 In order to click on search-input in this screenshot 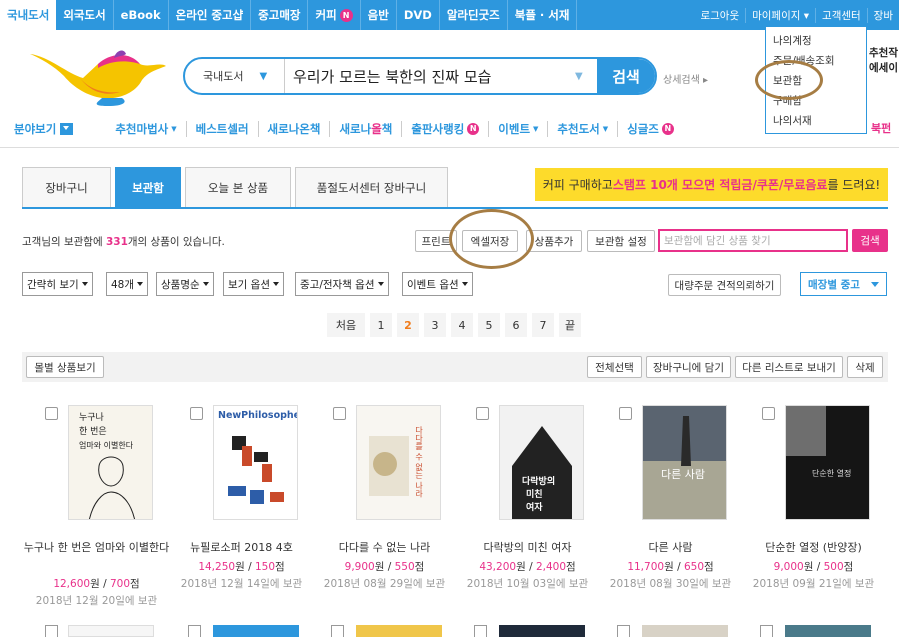, I will do `click(430, 76)`.